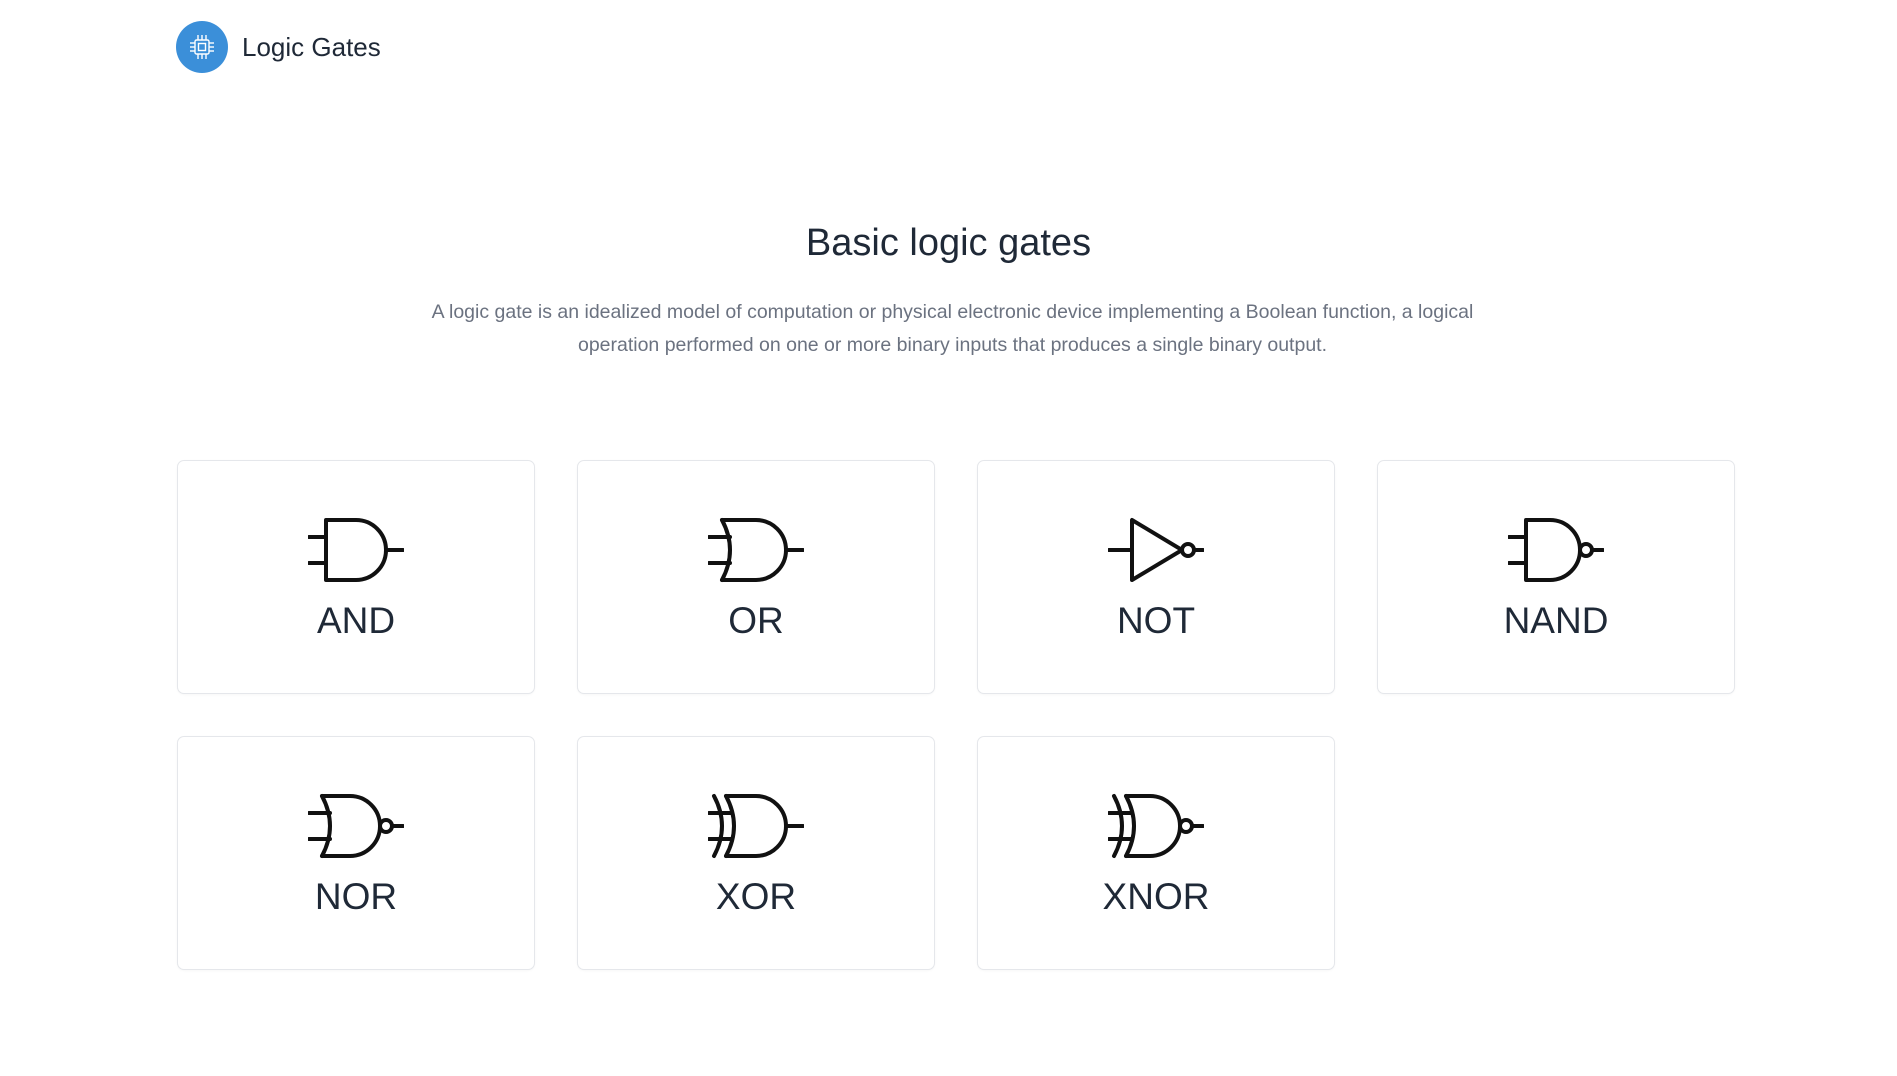 This screenshot has height=1076, width=1897. I want to click on xor-gate-icon, so click(756, 826).